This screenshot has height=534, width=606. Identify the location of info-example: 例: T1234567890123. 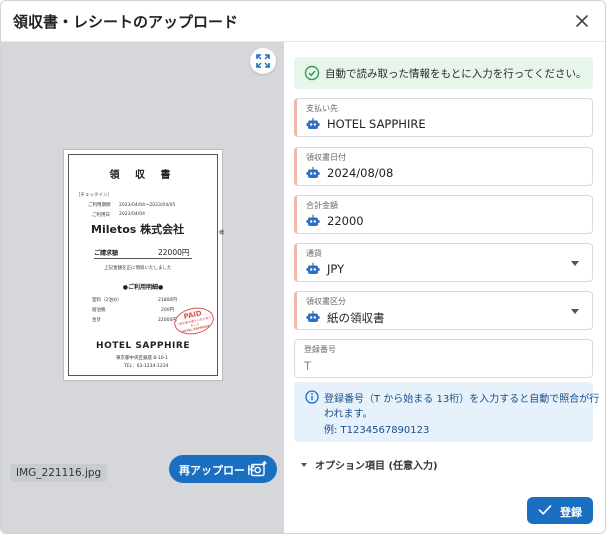
(377, 430).